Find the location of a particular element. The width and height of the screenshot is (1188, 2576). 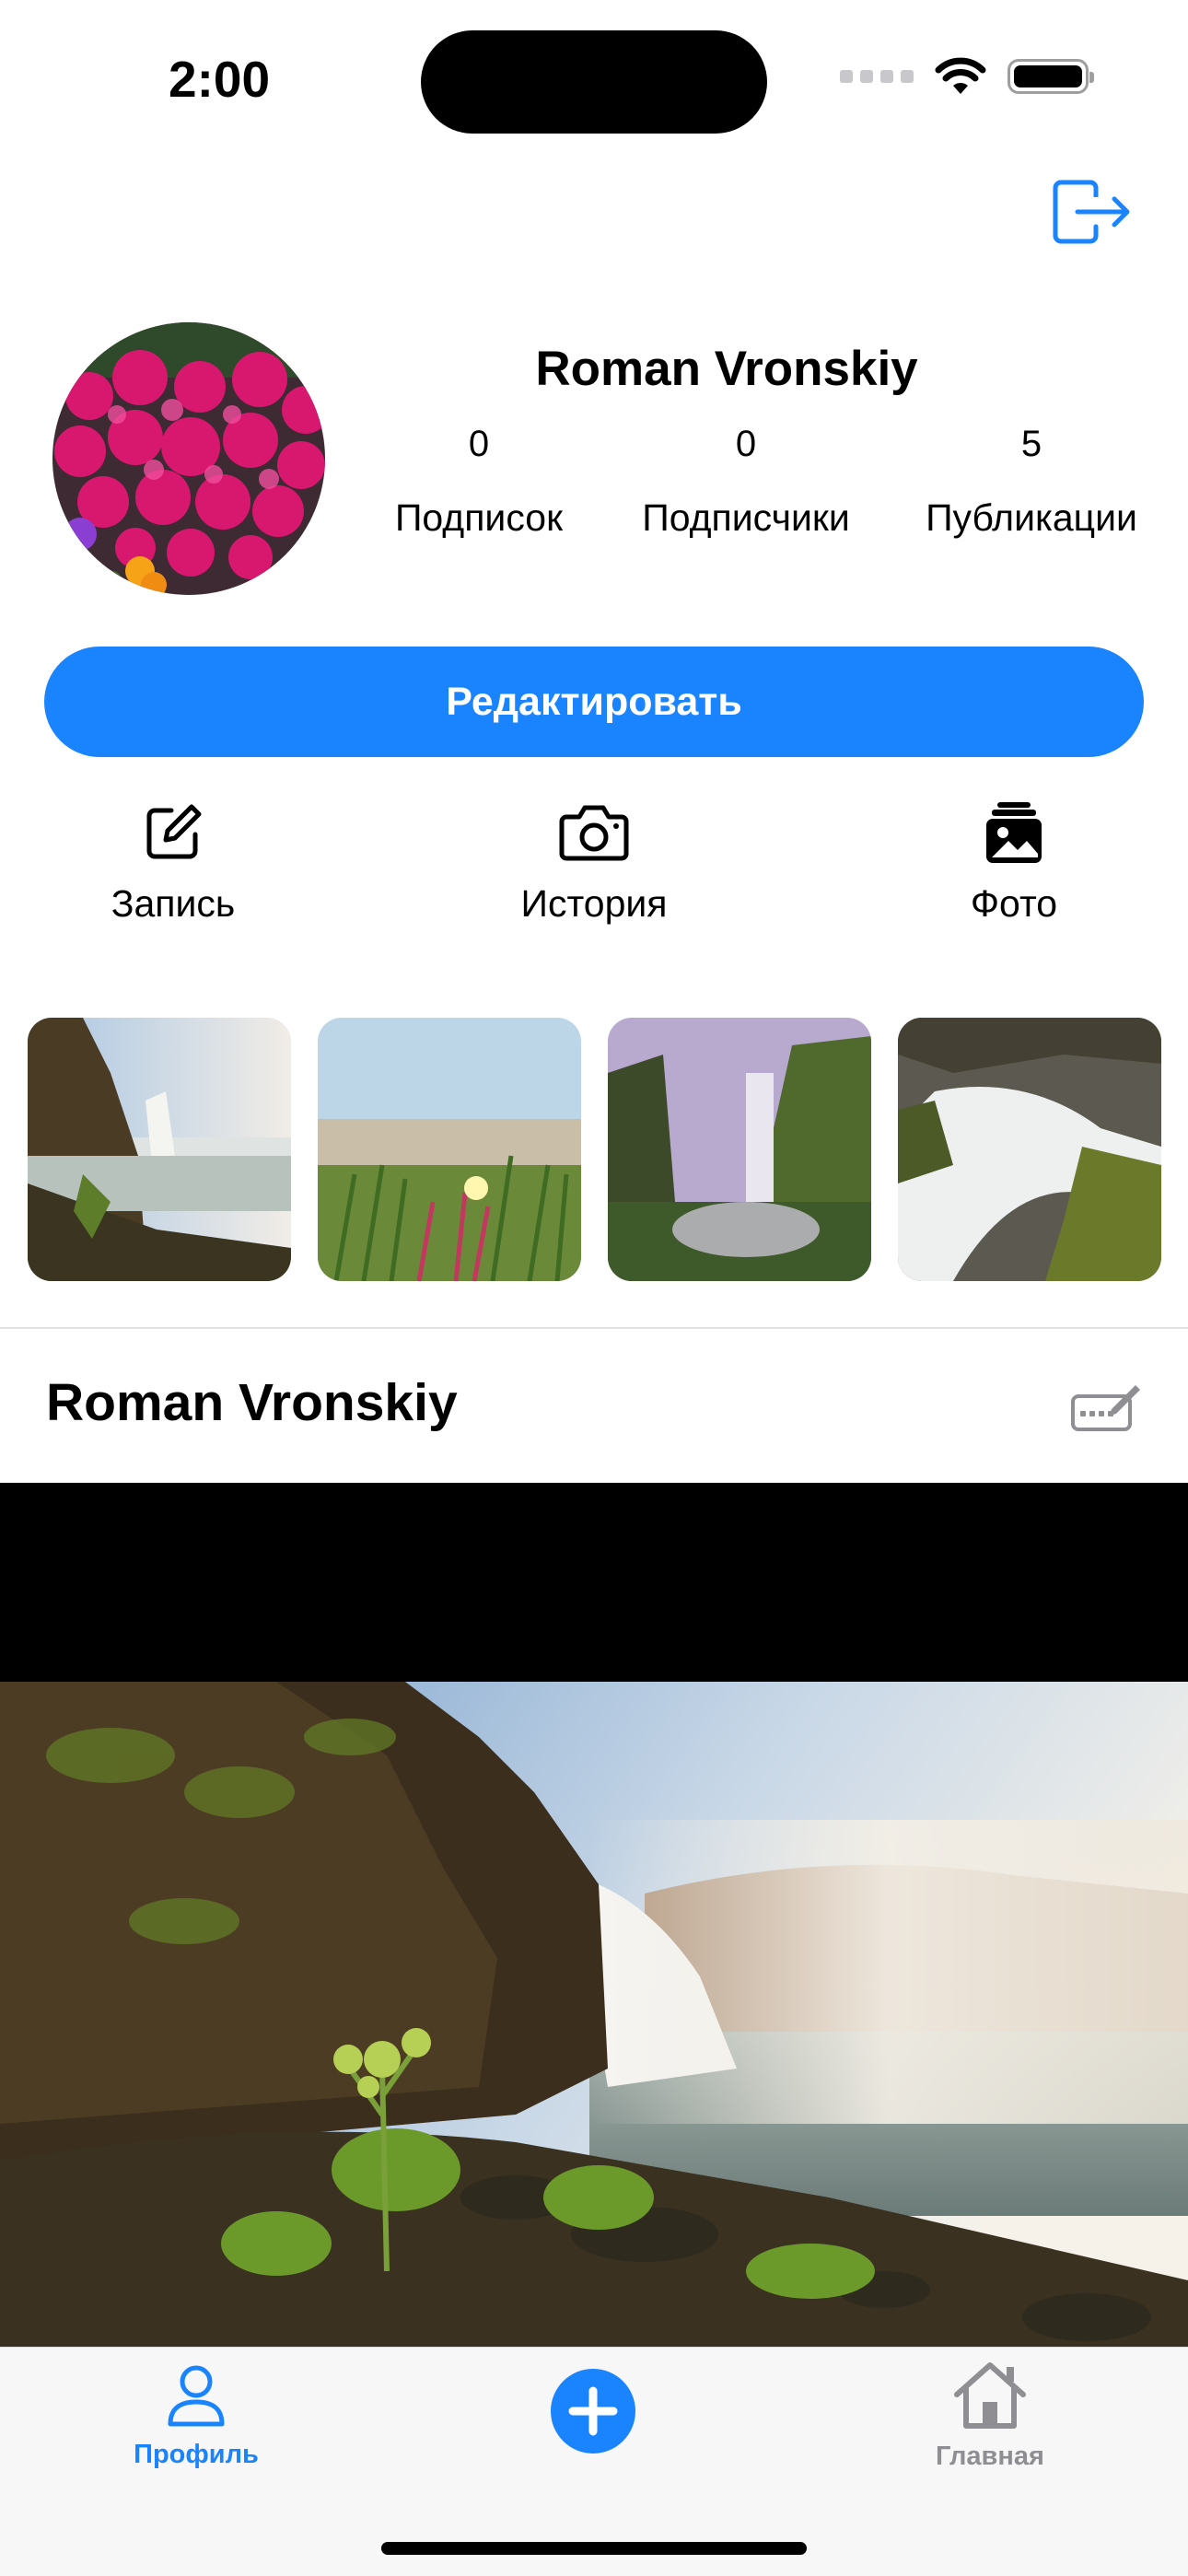

stat-posts: 5 Публикации is located at coordinates (1031, 482).